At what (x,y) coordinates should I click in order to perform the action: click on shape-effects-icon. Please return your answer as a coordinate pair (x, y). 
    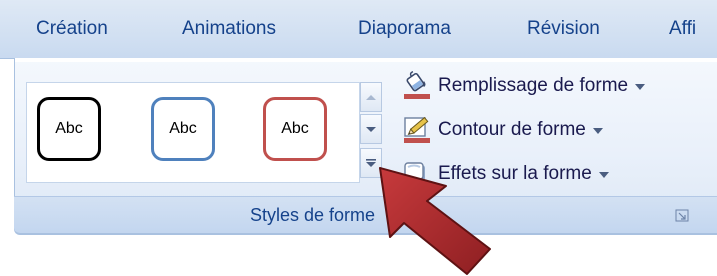
    Looking at the image, I should click on (417, 174).